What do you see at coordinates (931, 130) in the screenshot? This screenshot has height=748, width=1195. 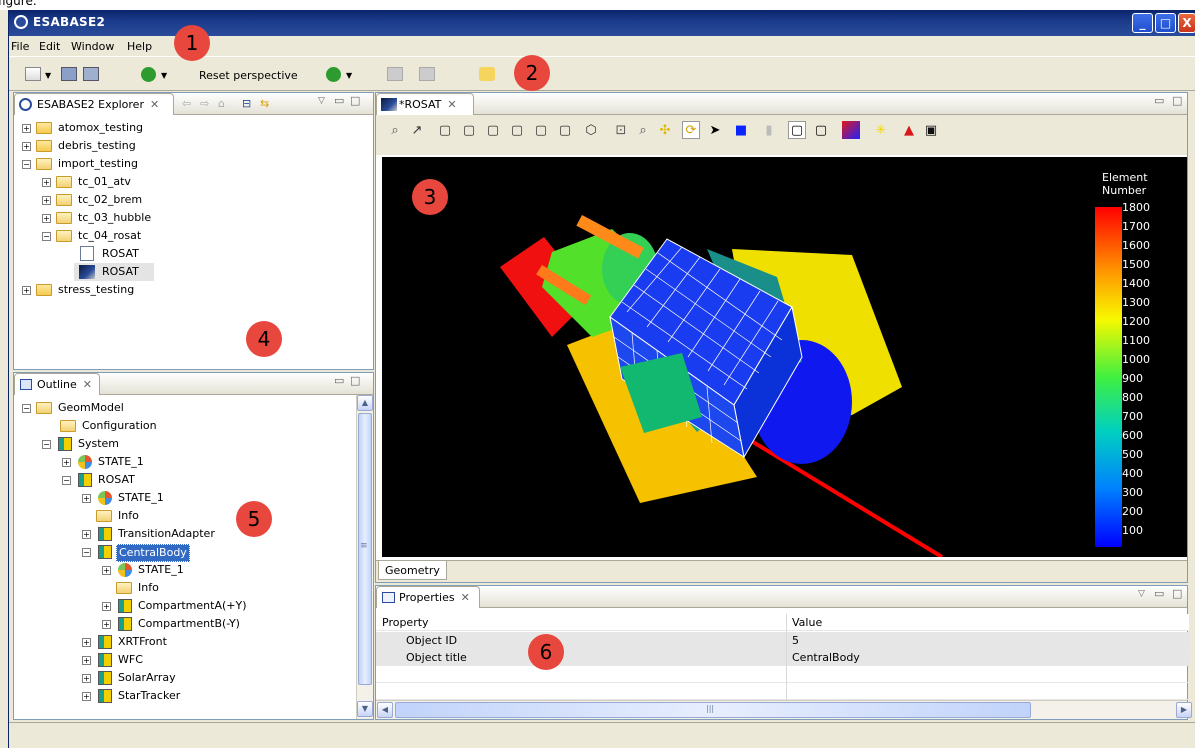 I see `save-image-icon: ▣` at bounding box center [931, 130].